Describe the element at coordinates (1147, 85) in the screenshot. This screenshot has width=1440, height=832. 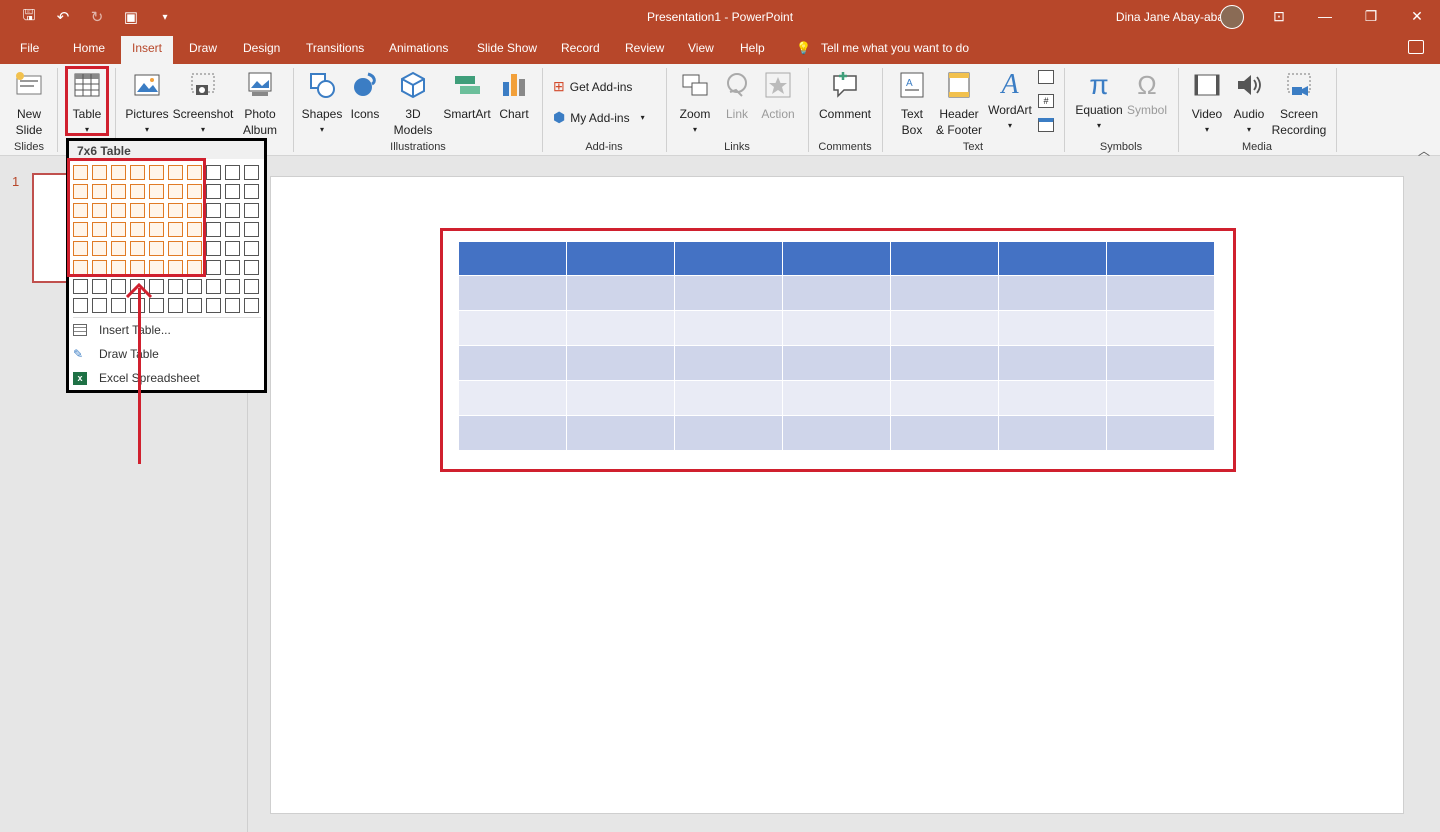
I see `omega-icon: Ω` at that location.